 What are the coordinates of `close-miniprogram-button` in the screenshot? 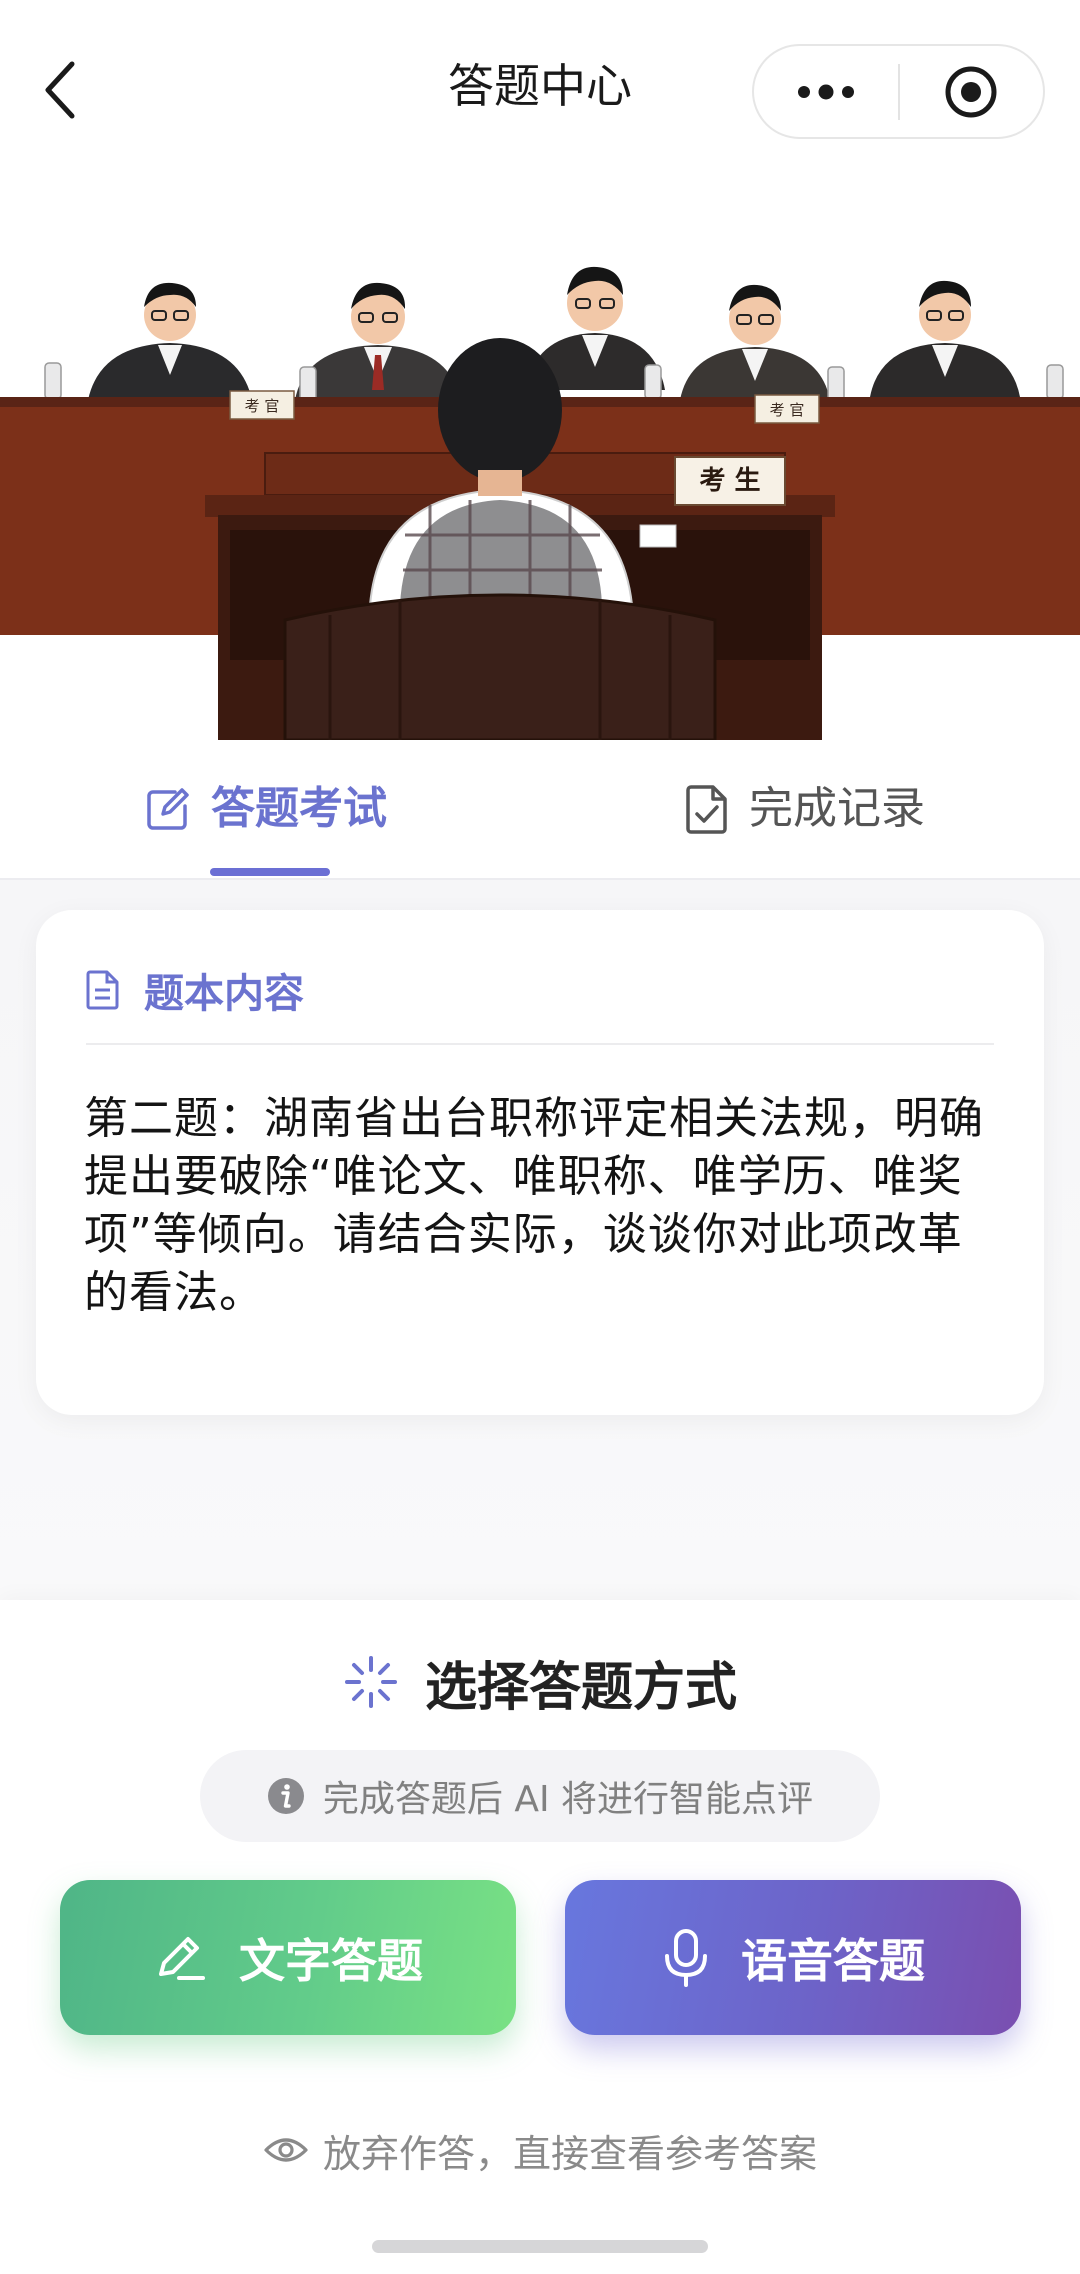 It's located at (972, 91).